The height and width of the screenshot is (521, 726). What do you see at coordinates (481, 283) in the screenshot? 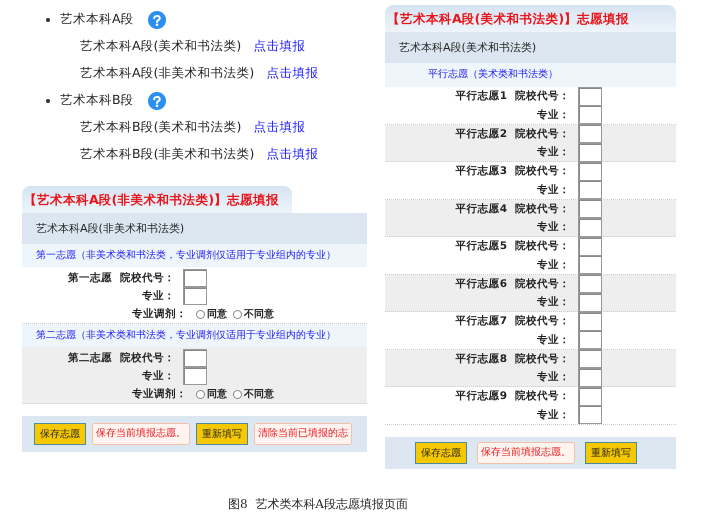
I see `choice-label: 平行志愿6` at bounding box center [481, 283].